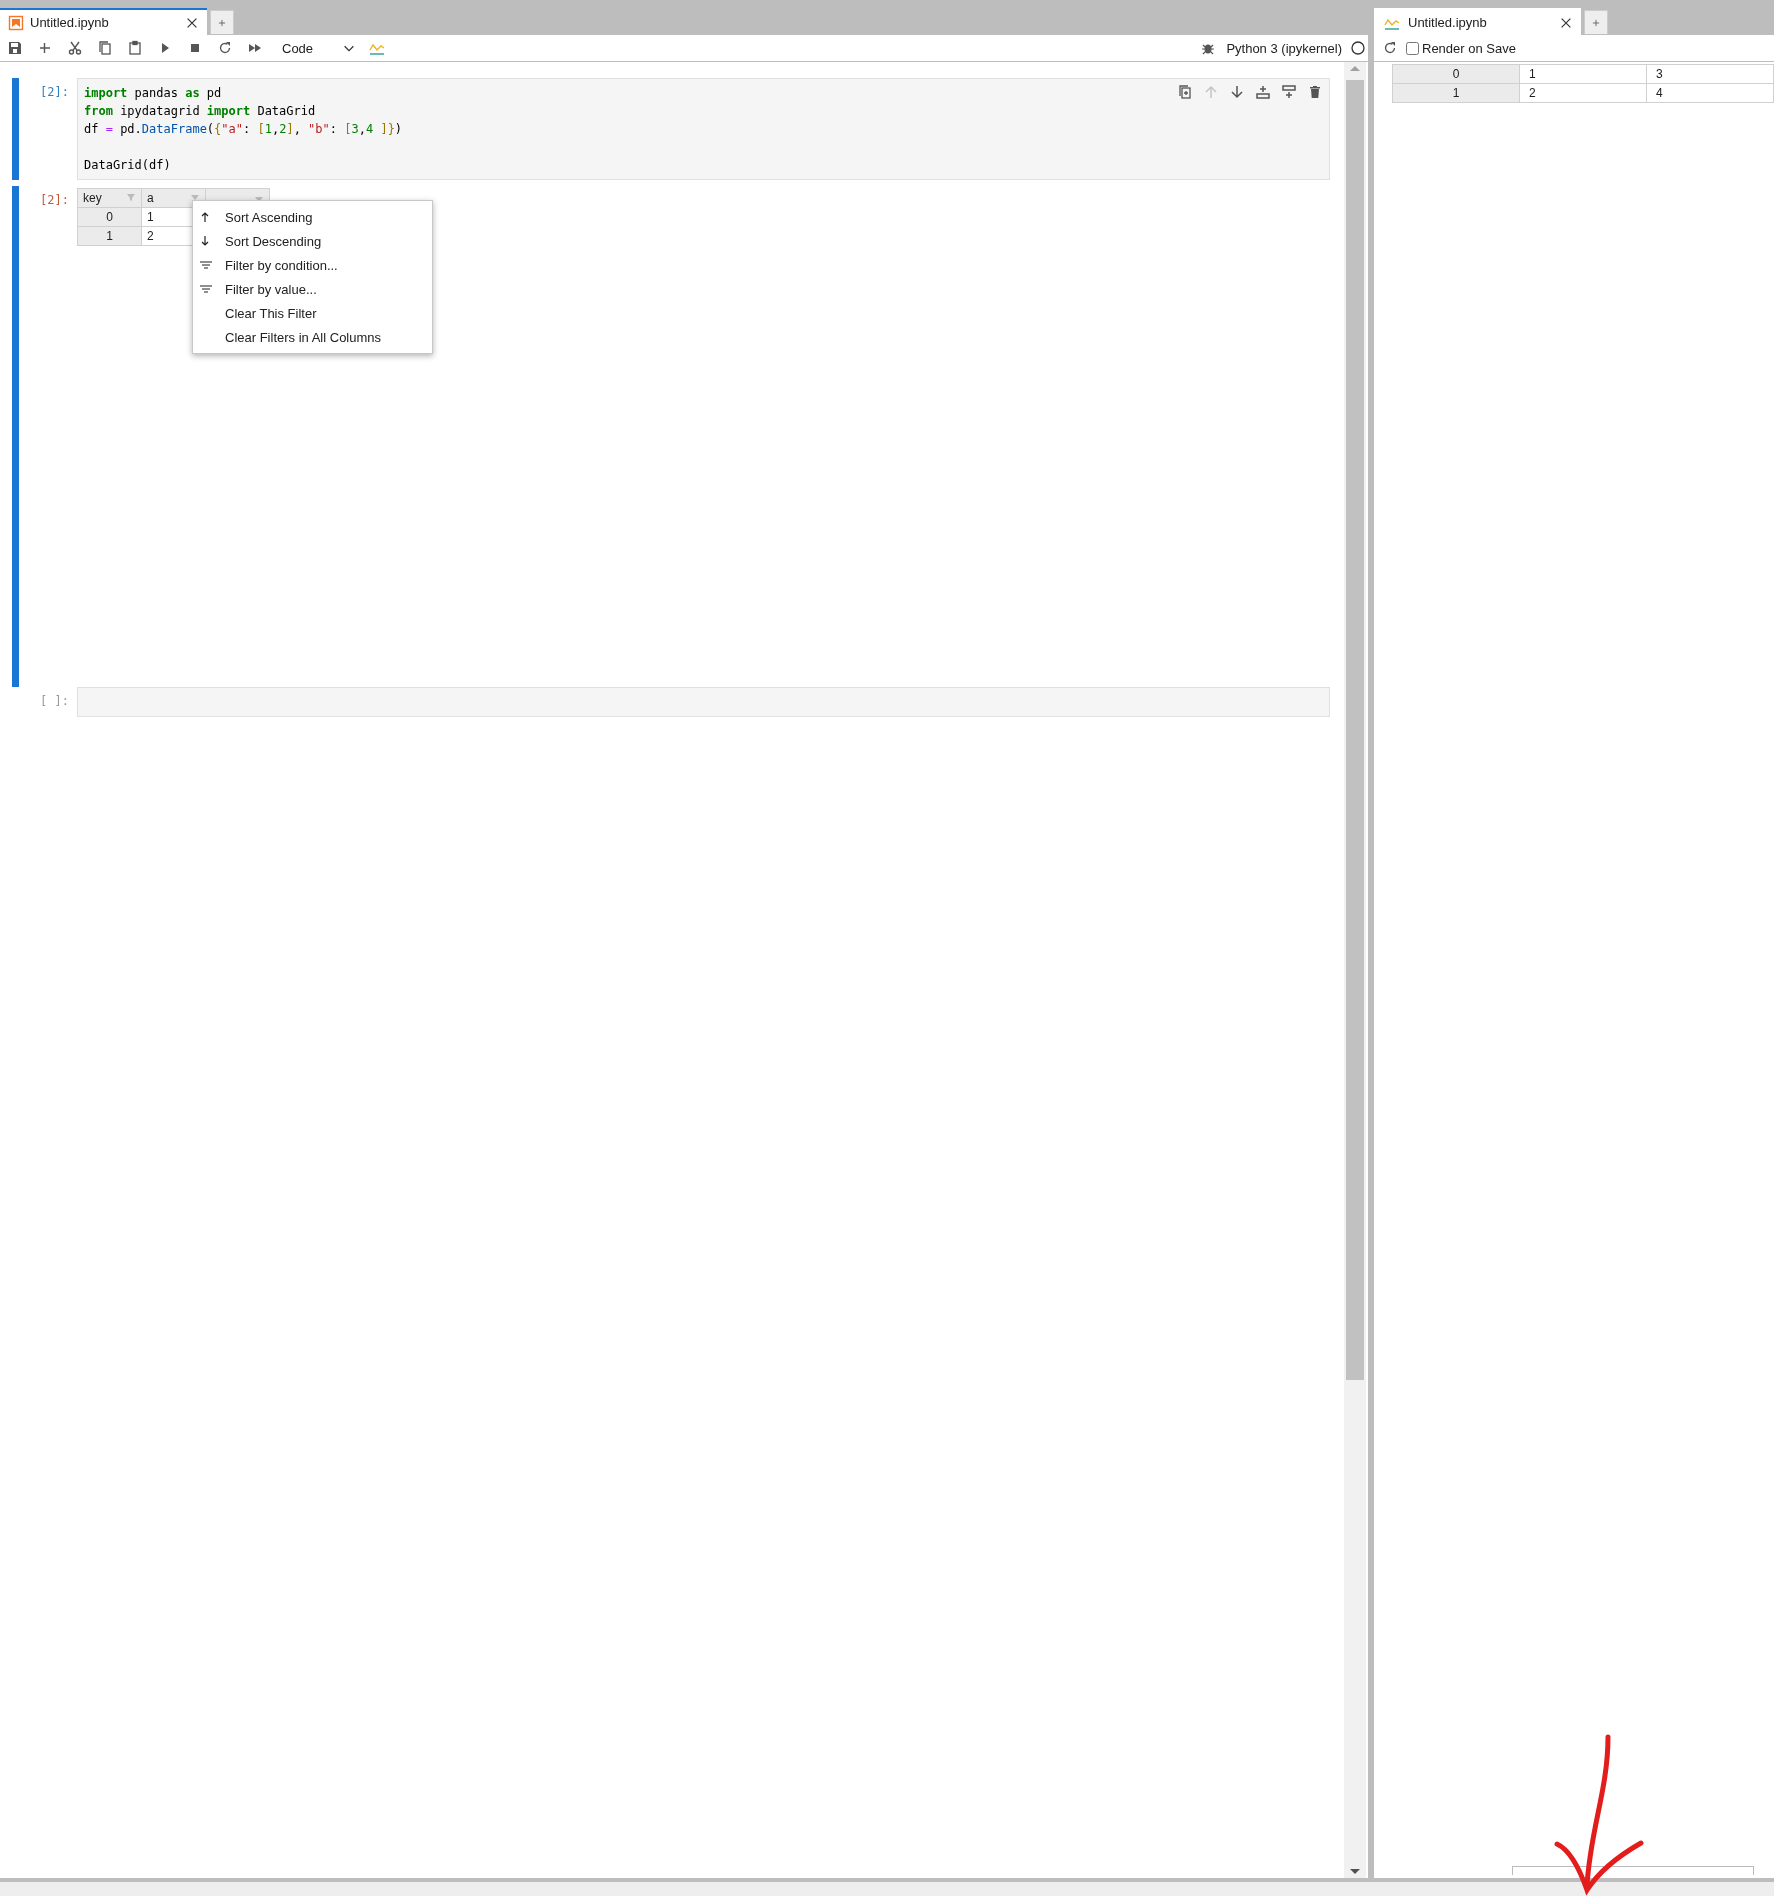  Describe the element at coordinates (54, 701) in the screenshot. I see `input-prompt: [ ]:` at that location.